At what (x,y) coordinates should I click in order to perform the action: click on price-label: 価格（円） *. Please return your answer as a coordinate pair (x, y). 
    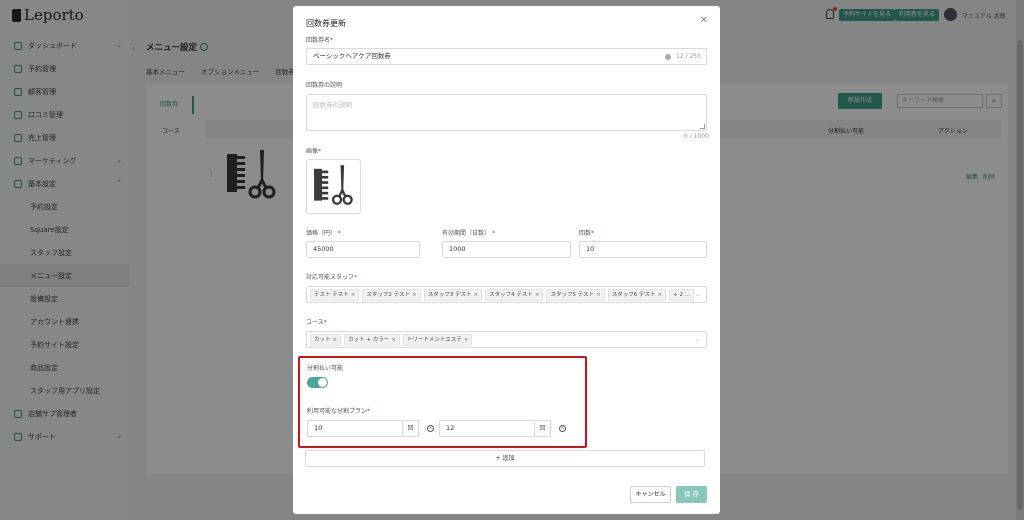
    Looking at the image, I should click on (323, 233).